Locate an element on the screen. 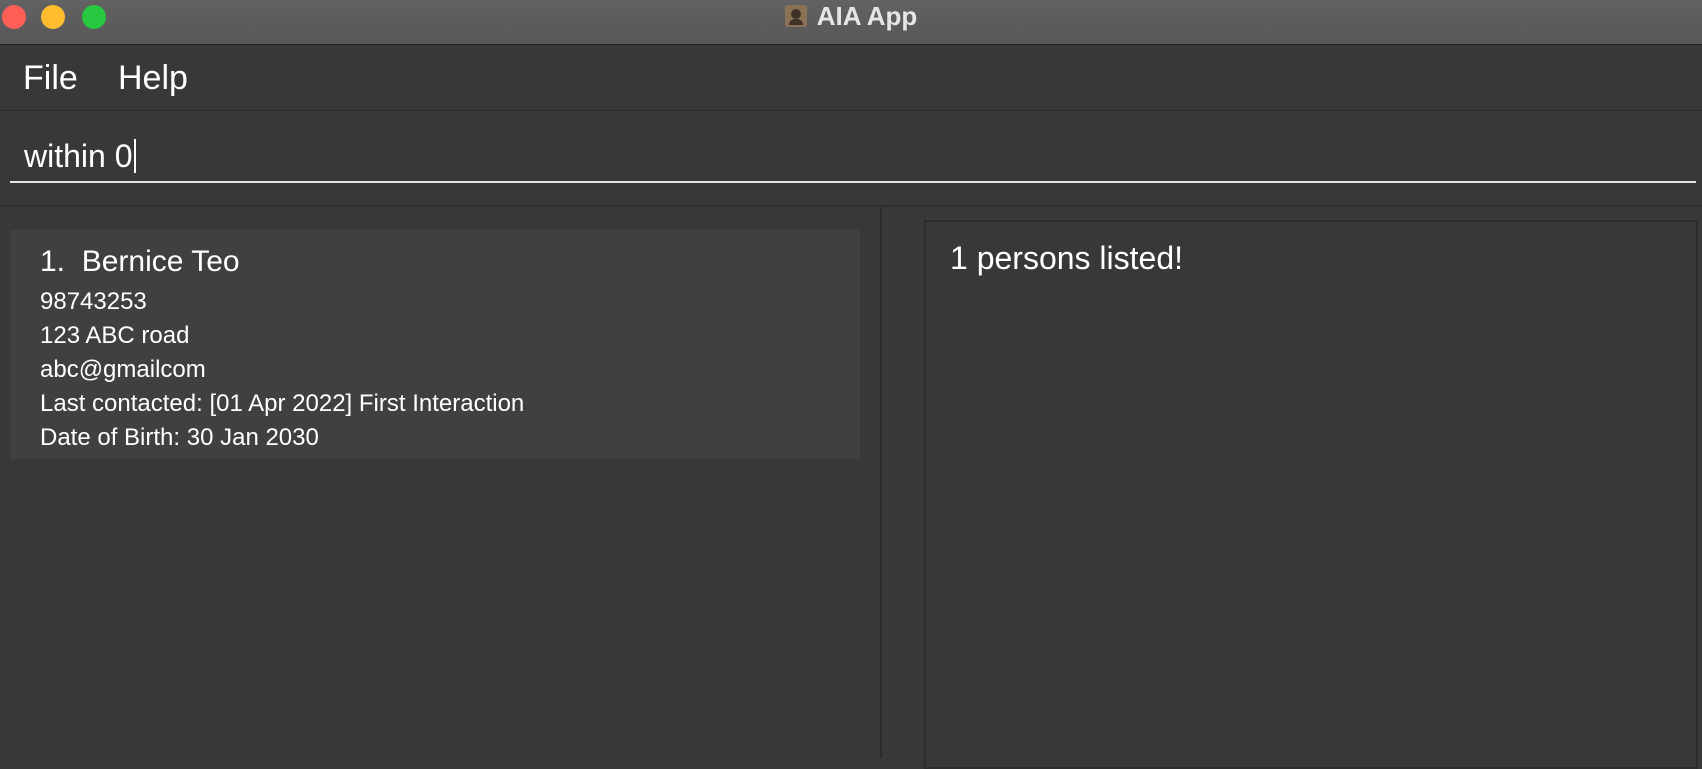 This screenshot has height=769, width=1702. person-address: 123 ABC road is located at coordinates (115, 335).